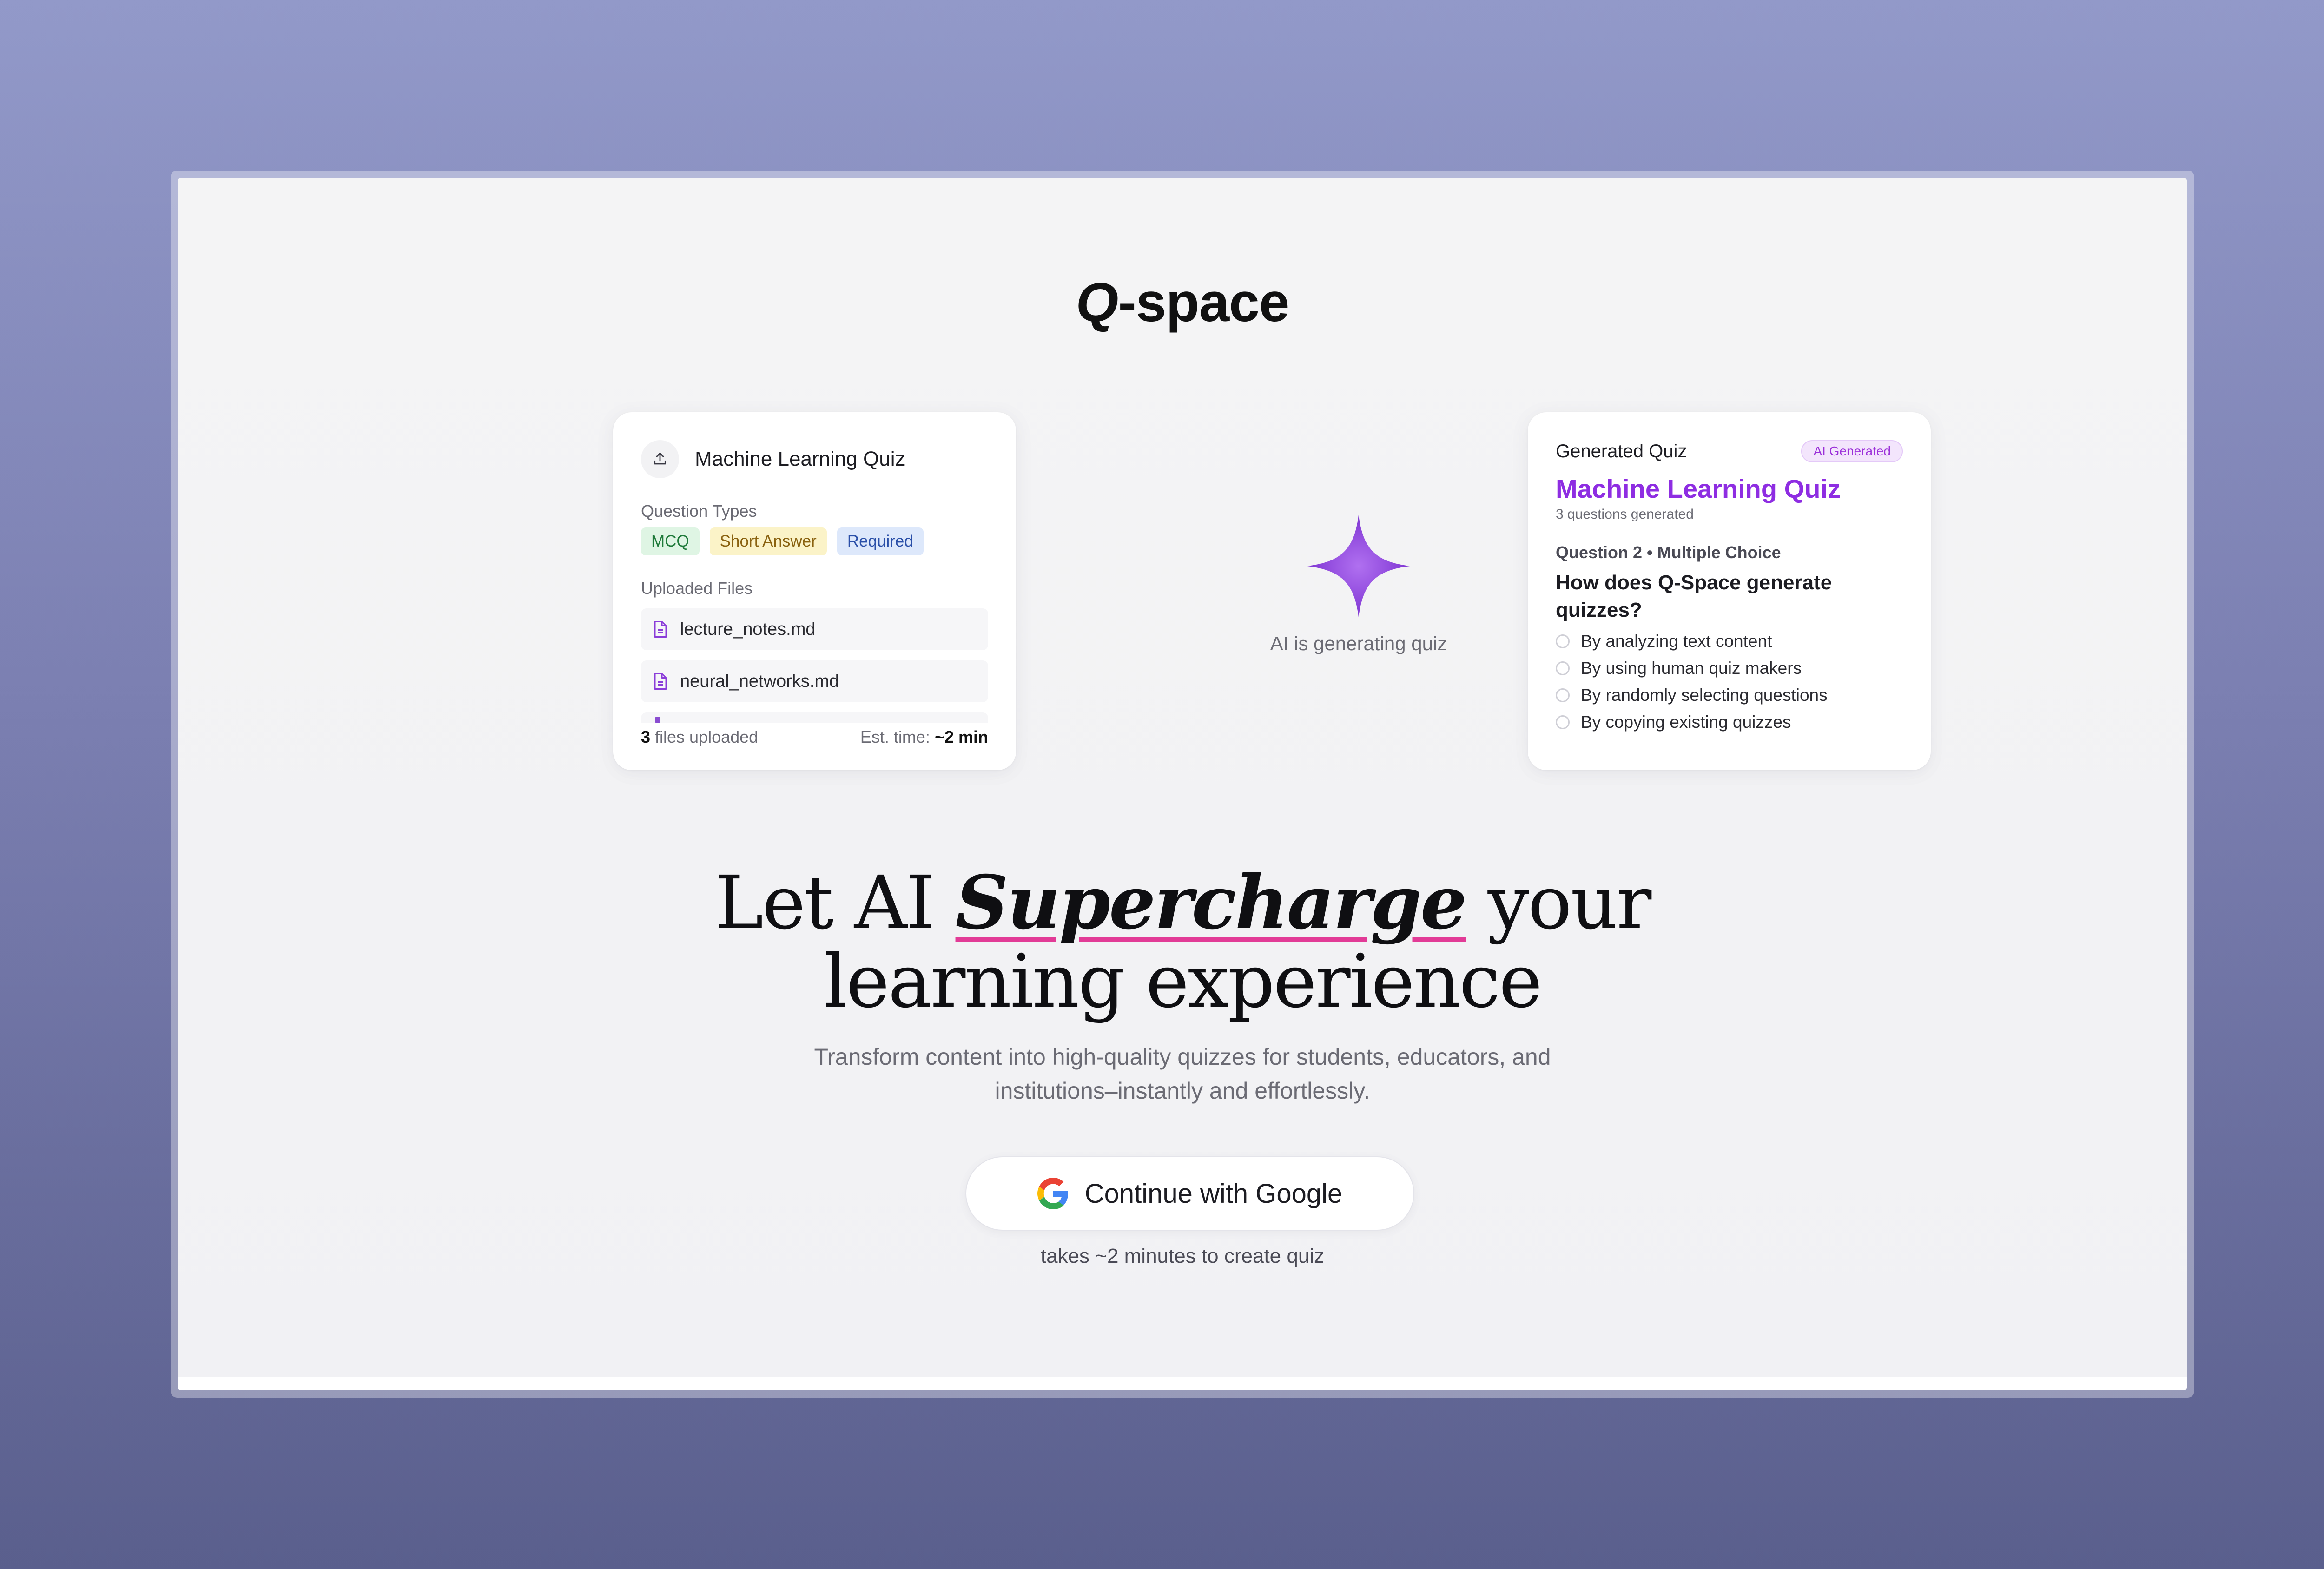 Image resolution: width=2324 pixels, height=1569 pixels. Describe the element at coordinates (1213, 1193) in the screenshot. I see `google-button-label: Continue with Google` at that location.